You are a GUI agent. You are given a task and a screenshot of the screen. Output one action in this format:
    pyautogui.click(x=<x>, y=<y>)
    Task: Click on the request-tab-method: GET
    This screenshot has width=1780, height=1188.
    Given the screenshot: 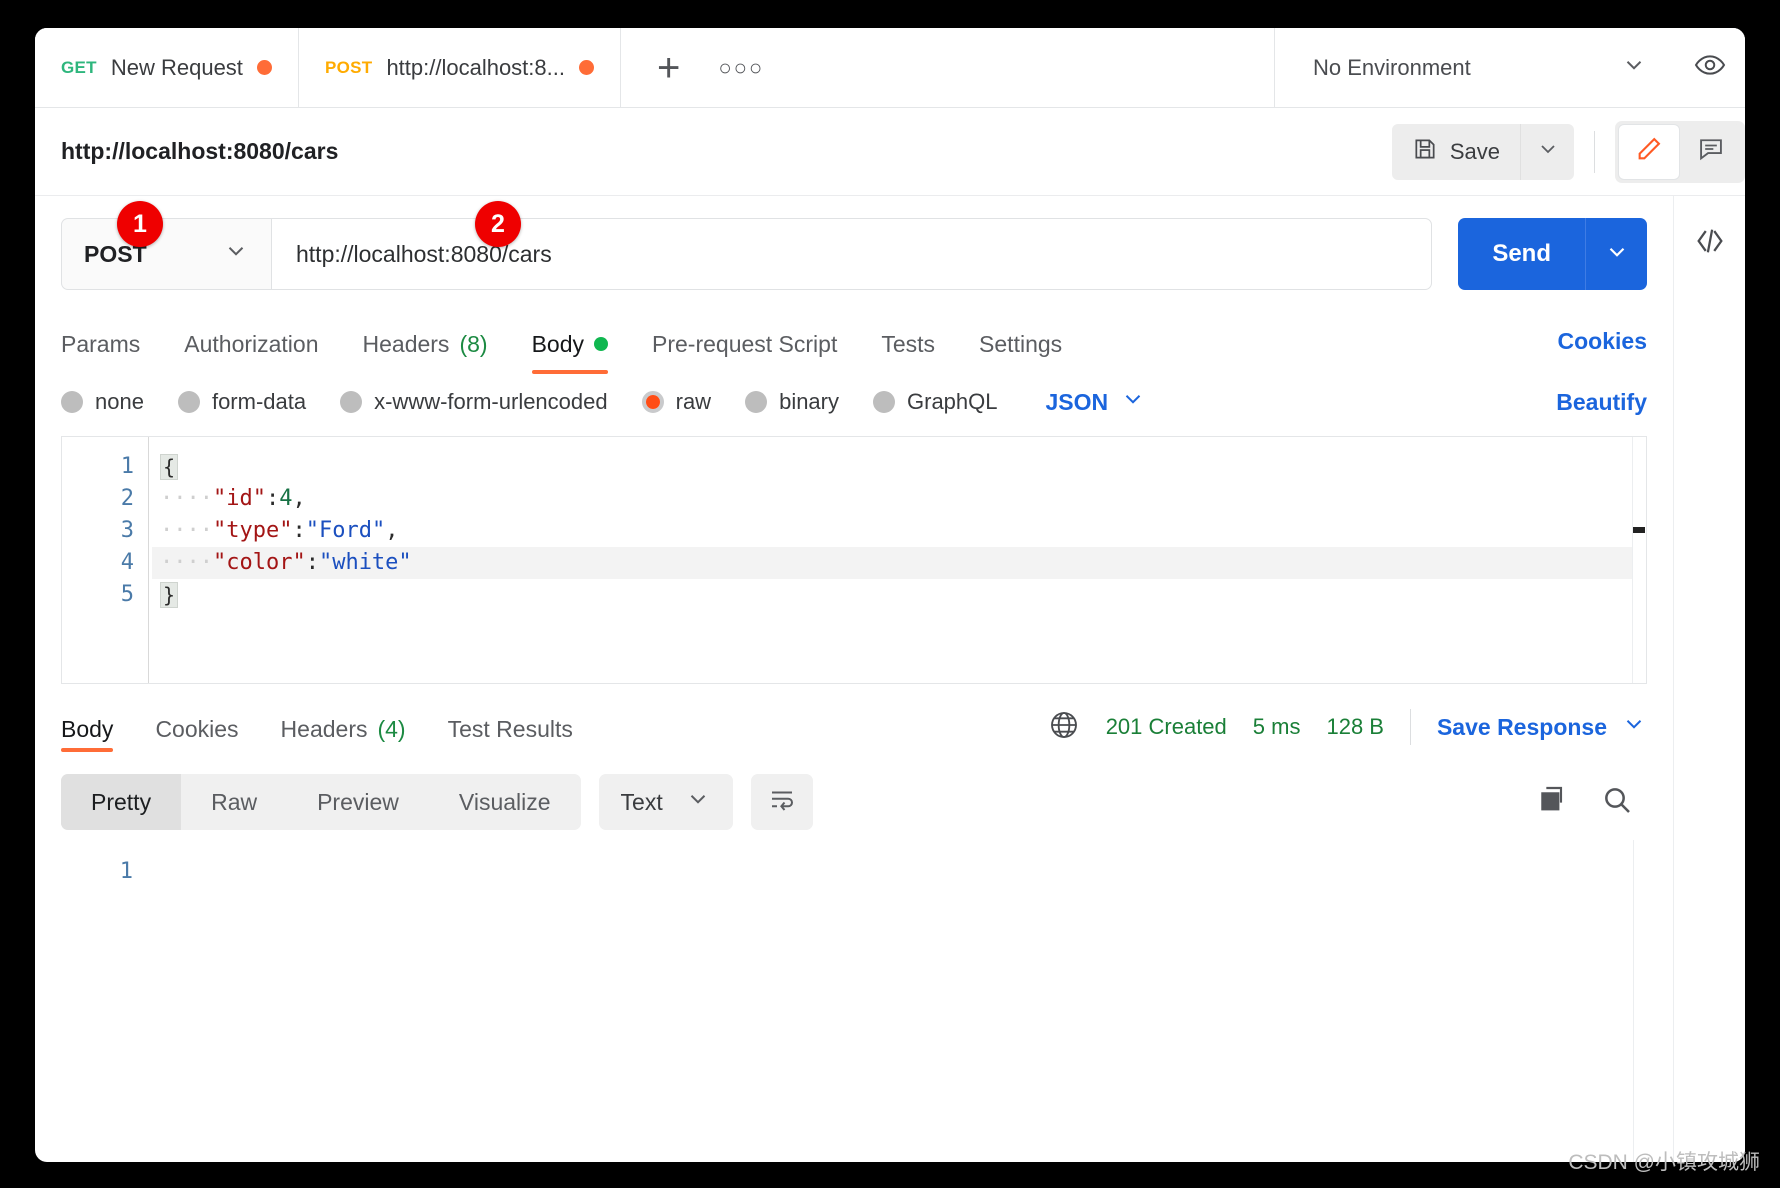 What is the action you would take?
    pyautogui.click(x=79, y=67)
    